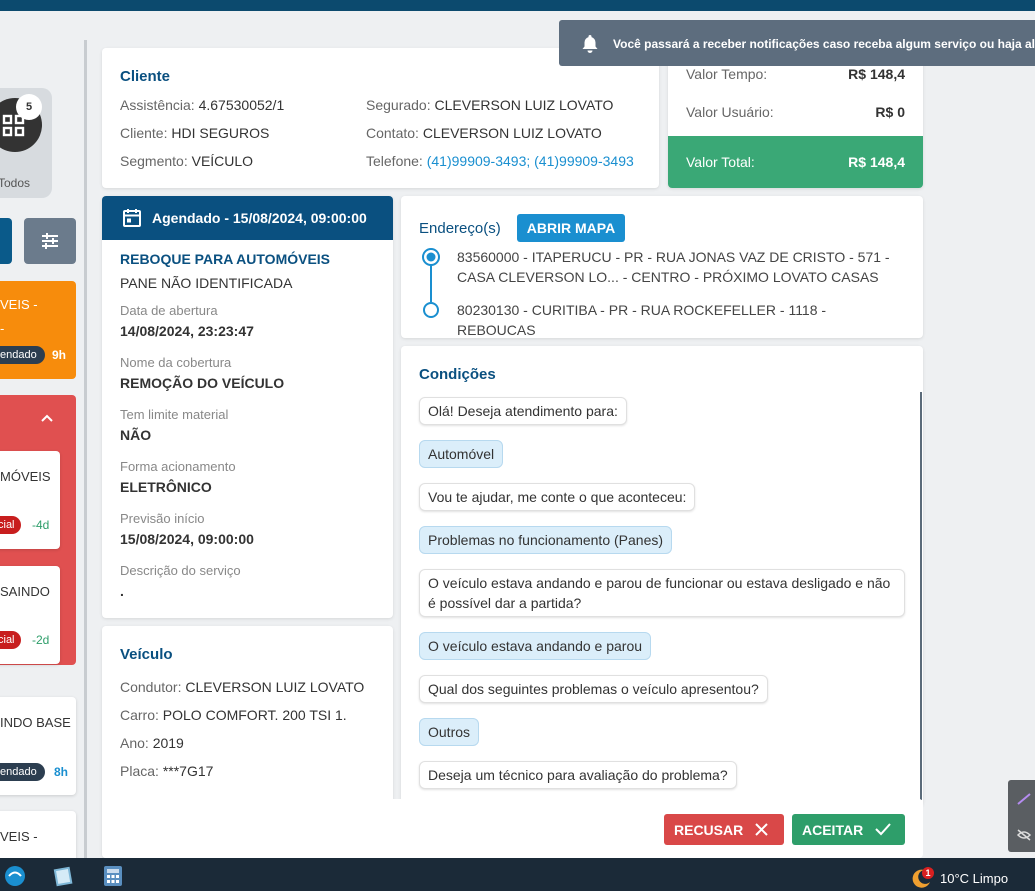 The height and width of the screenshot is (891, 1035). What do you see at coordinates (202, 383) in the screenshot?
I see `cobertura-value: REMOÇÃO DO VEÍCULO` at bounding box center [202, 383].